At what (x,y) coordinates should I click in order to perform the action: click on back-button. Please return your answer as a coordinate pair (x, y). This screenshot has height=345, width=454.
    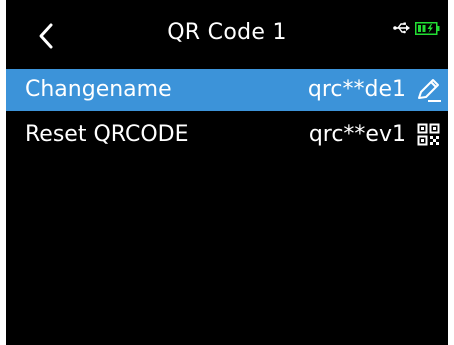
    Looking at the image, I should click on (46, 36).